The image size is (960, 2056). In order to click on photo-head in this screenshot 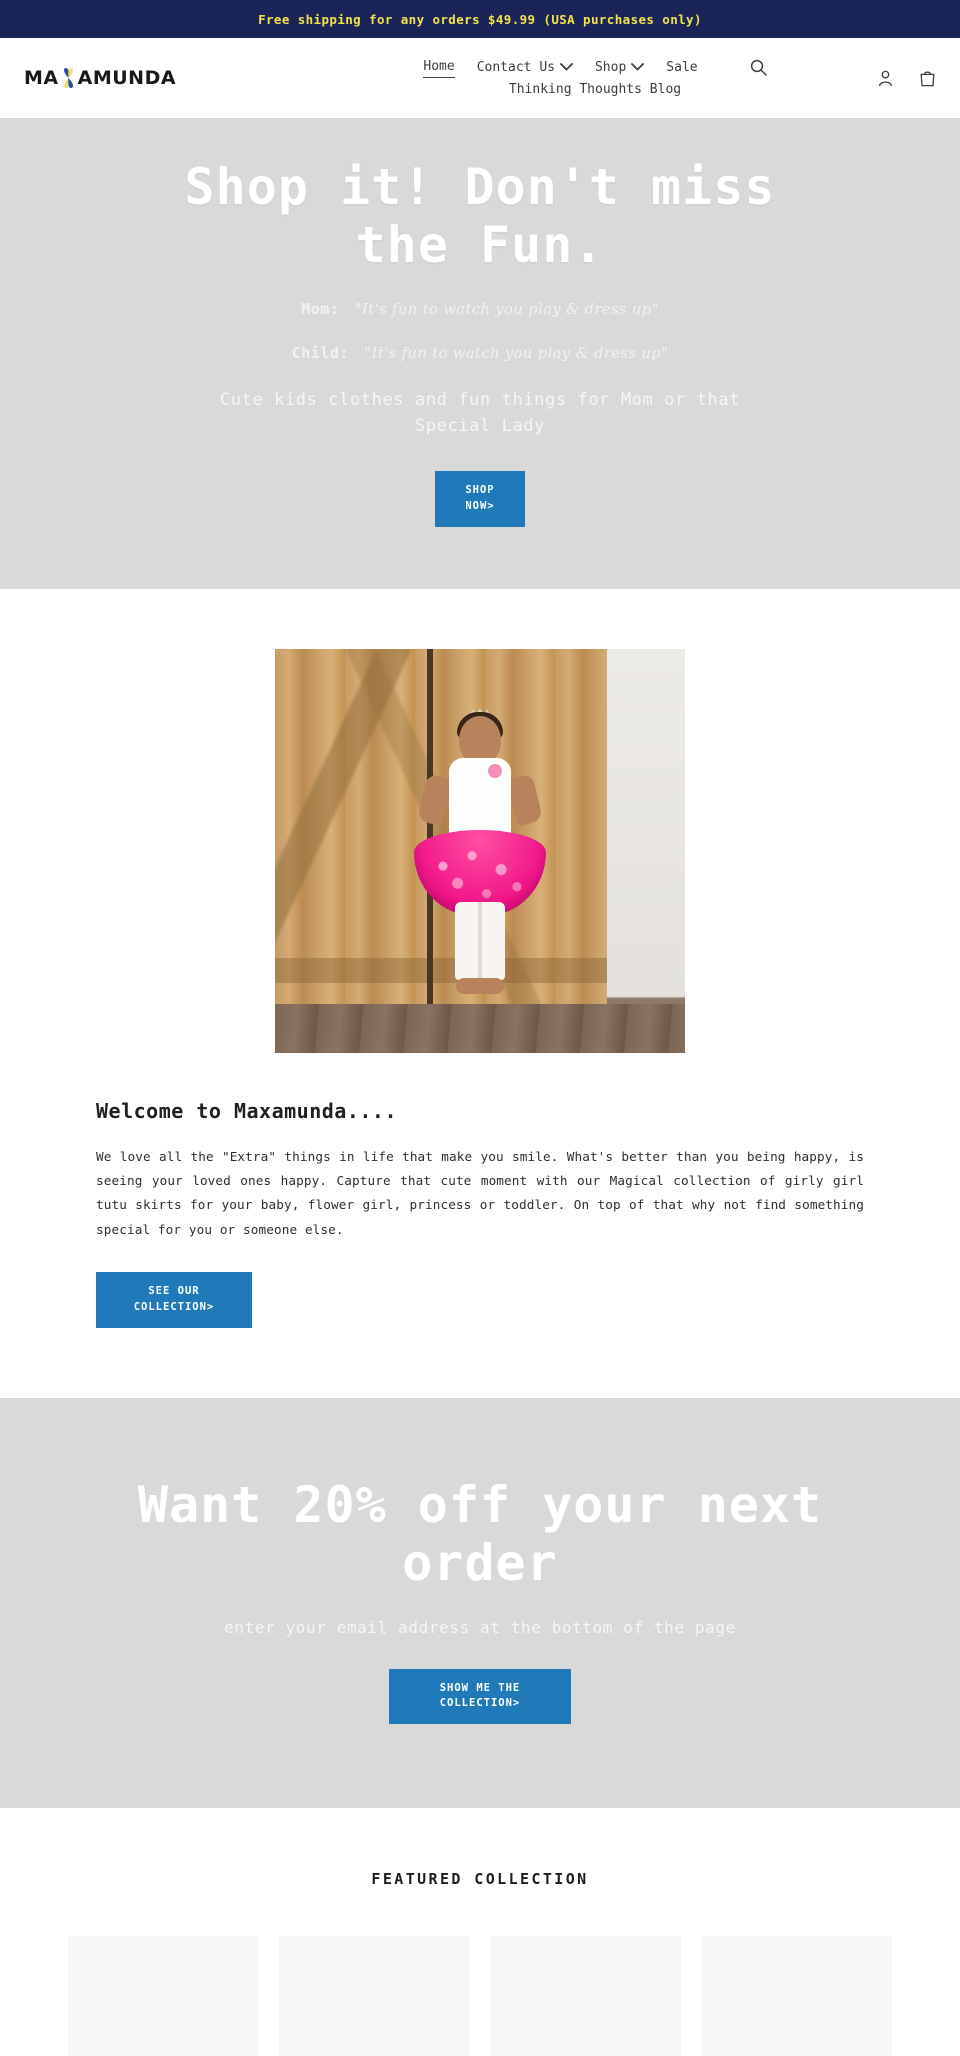, I will do `click(480, 740)`.